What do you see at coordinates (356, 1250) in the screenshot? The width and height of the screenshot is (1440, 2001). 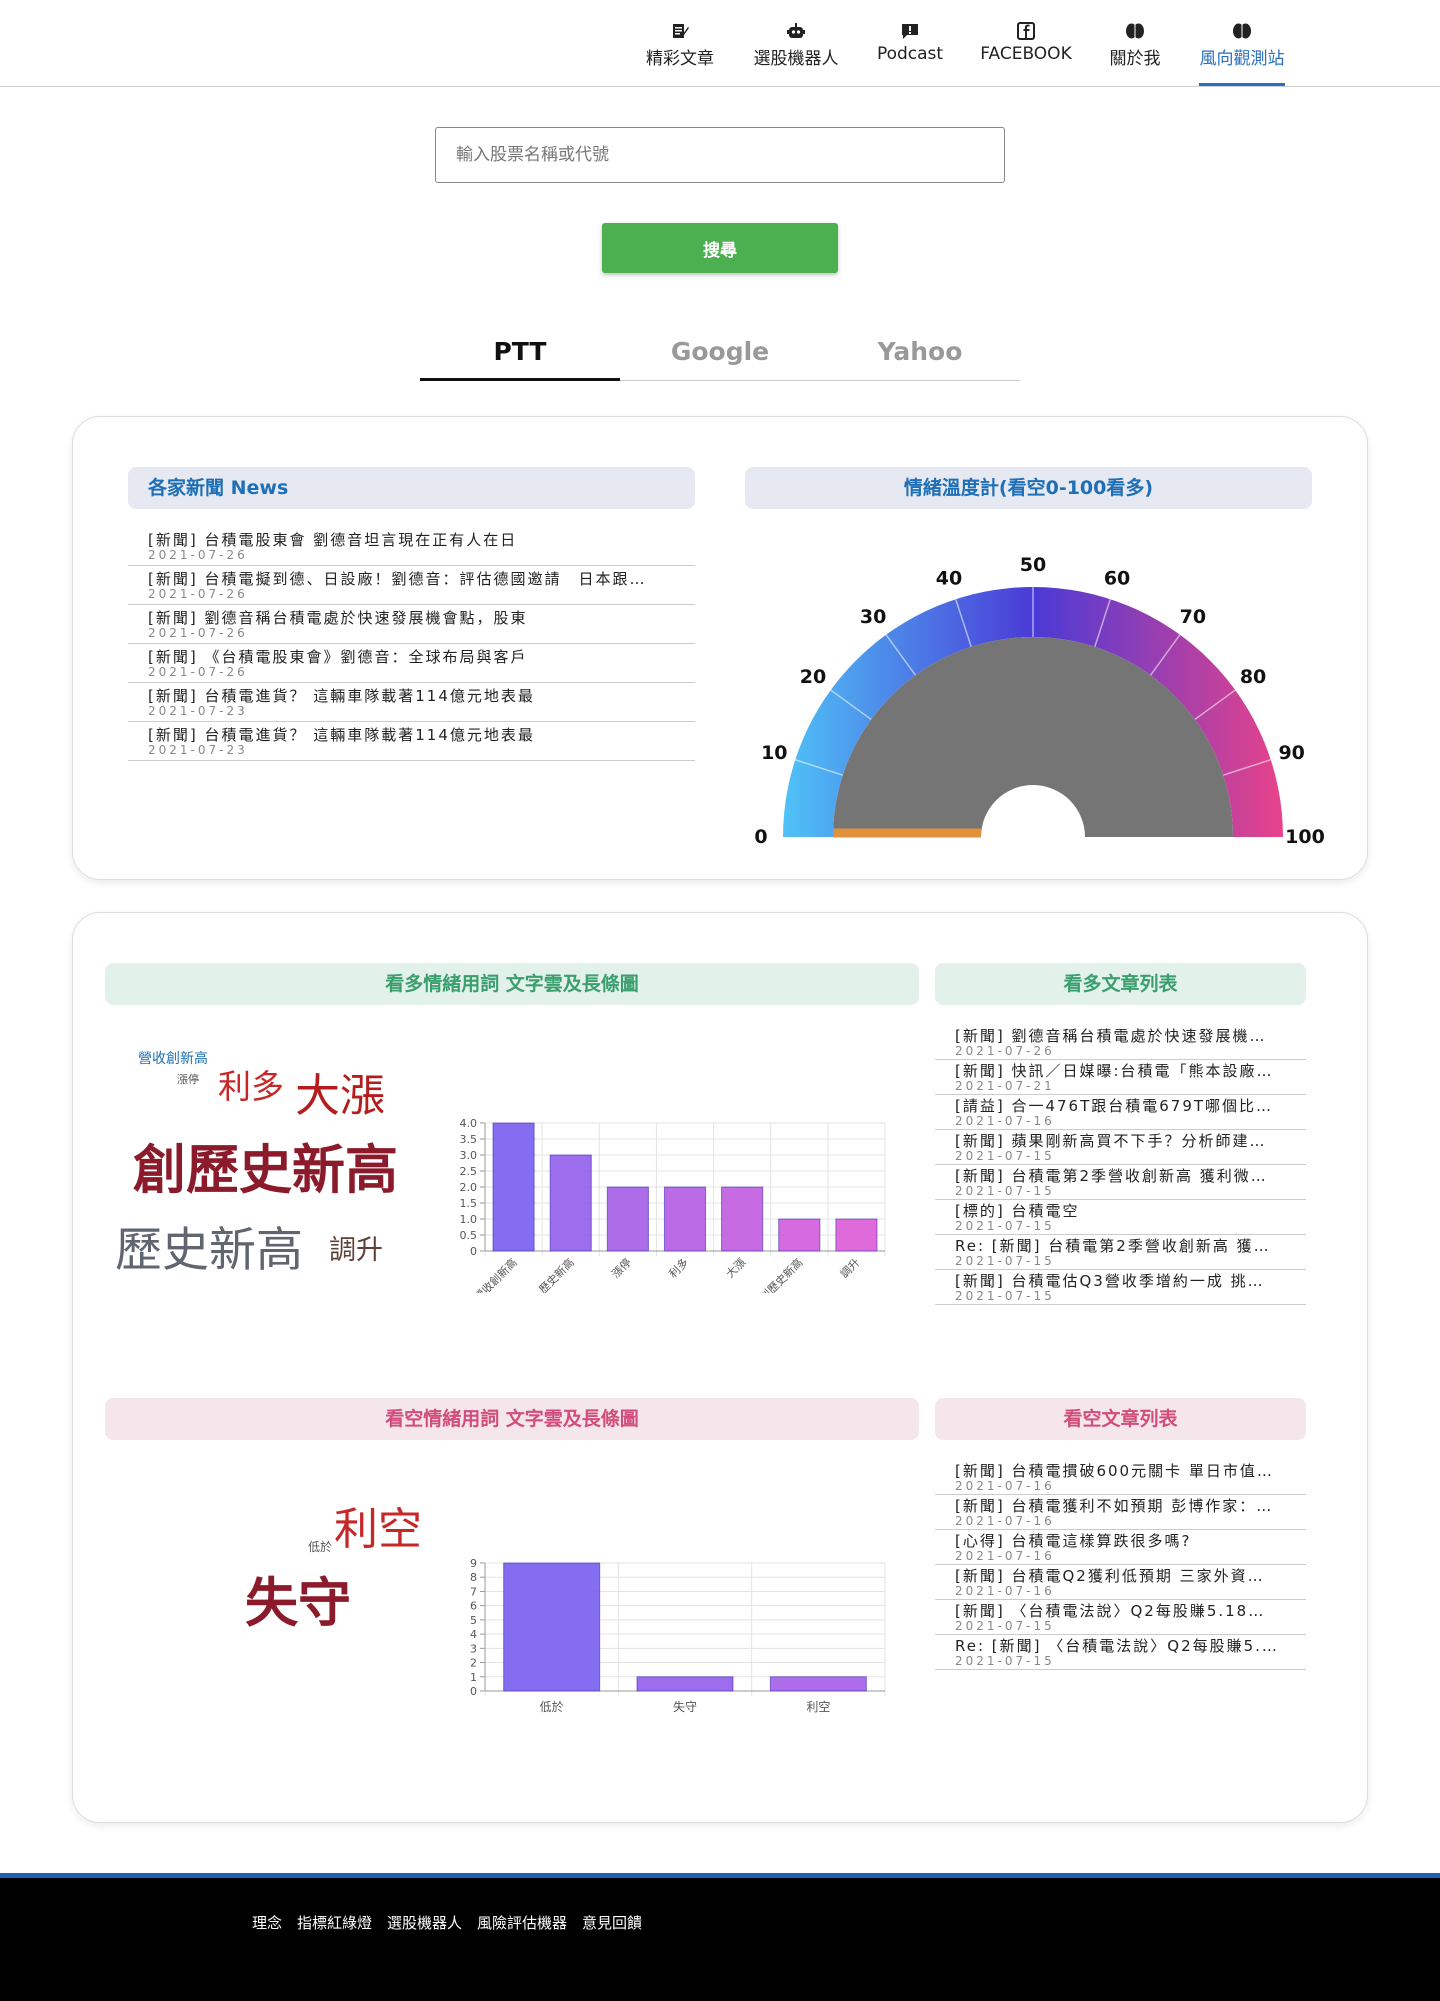 I see `word-cloud-word: 調升` at bounding box center [356, 1250].